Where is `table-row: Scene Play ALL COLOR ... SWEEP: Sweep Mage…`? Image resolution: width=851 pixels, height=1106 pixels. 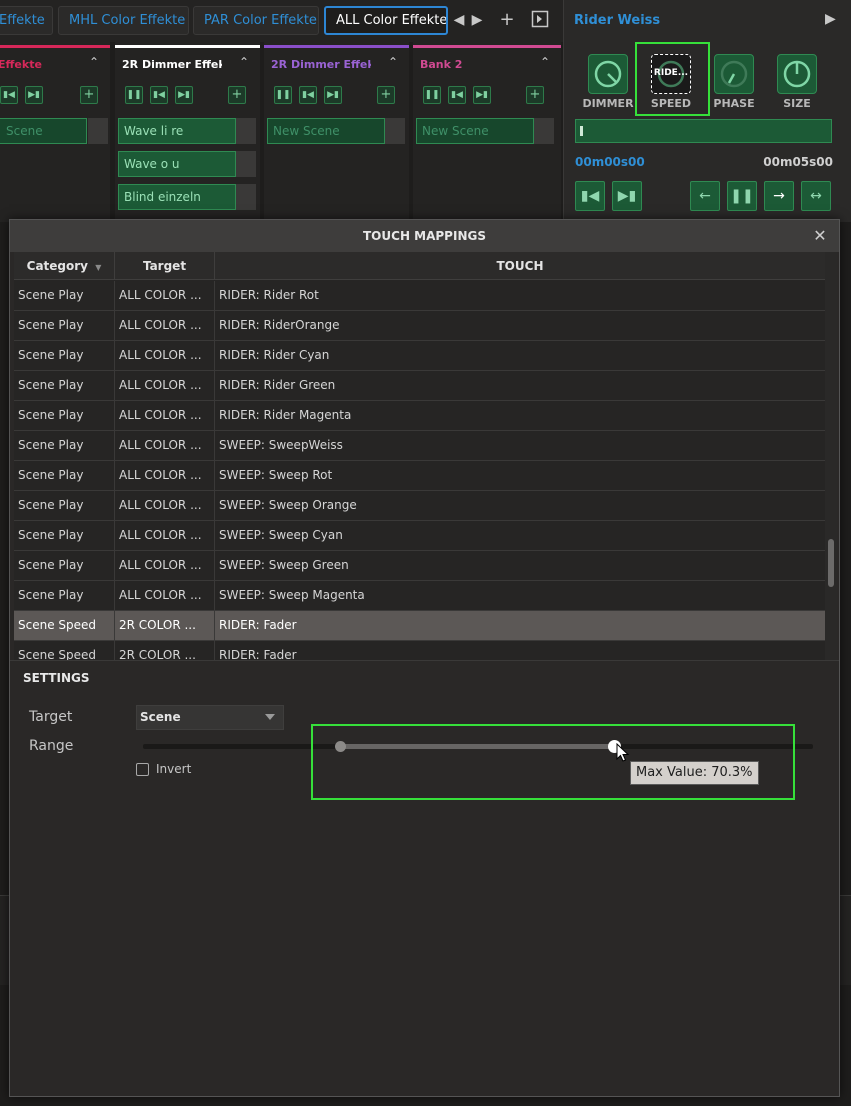 table-row: Scene Play ALL COLOR ... SWEEP: Sweep Mage… is located at coordinates (419, 596).